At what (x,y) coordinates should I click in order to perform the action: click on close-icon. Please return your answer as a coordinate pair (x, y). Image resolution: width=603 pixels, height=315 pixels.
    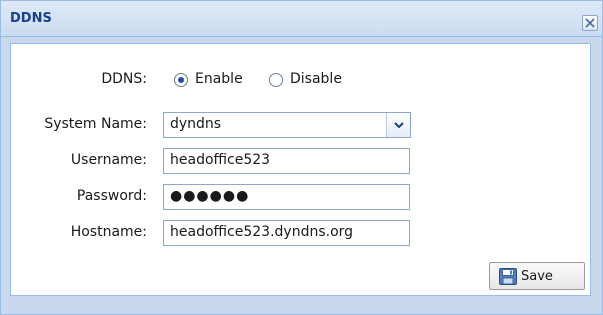
    Looking at the image, I should click on (590, 23).